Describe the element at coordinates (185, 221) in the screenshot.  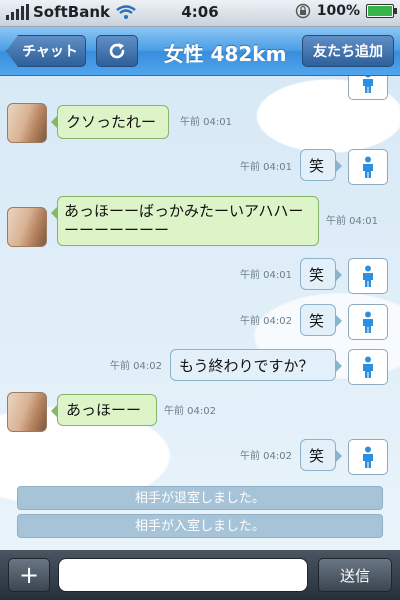
I see `message-bubble-incoming: あっほーーばっかみたーいアハハーーーーーーーー` at that location.